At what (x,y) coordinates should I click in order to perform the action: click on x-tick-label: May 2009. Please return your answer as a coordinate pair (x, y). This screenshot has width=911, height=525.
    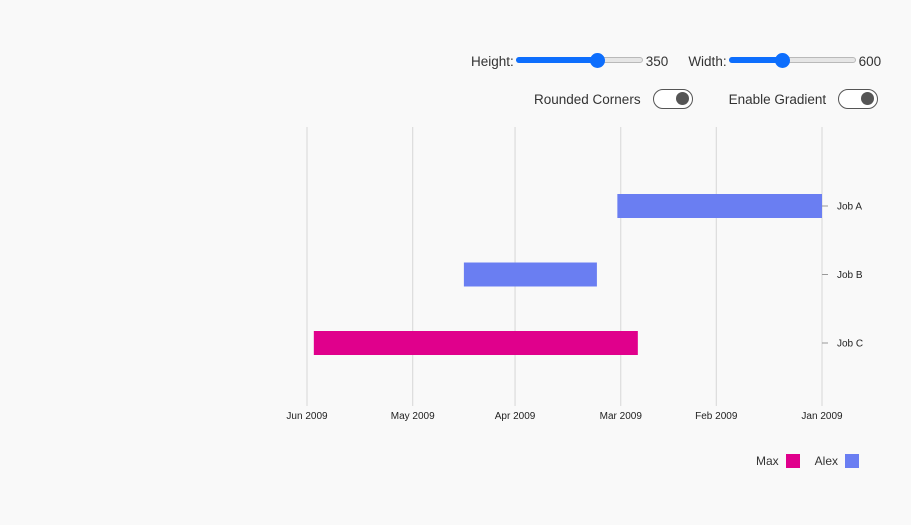
    Looking at the image, I should click on (413, 416).